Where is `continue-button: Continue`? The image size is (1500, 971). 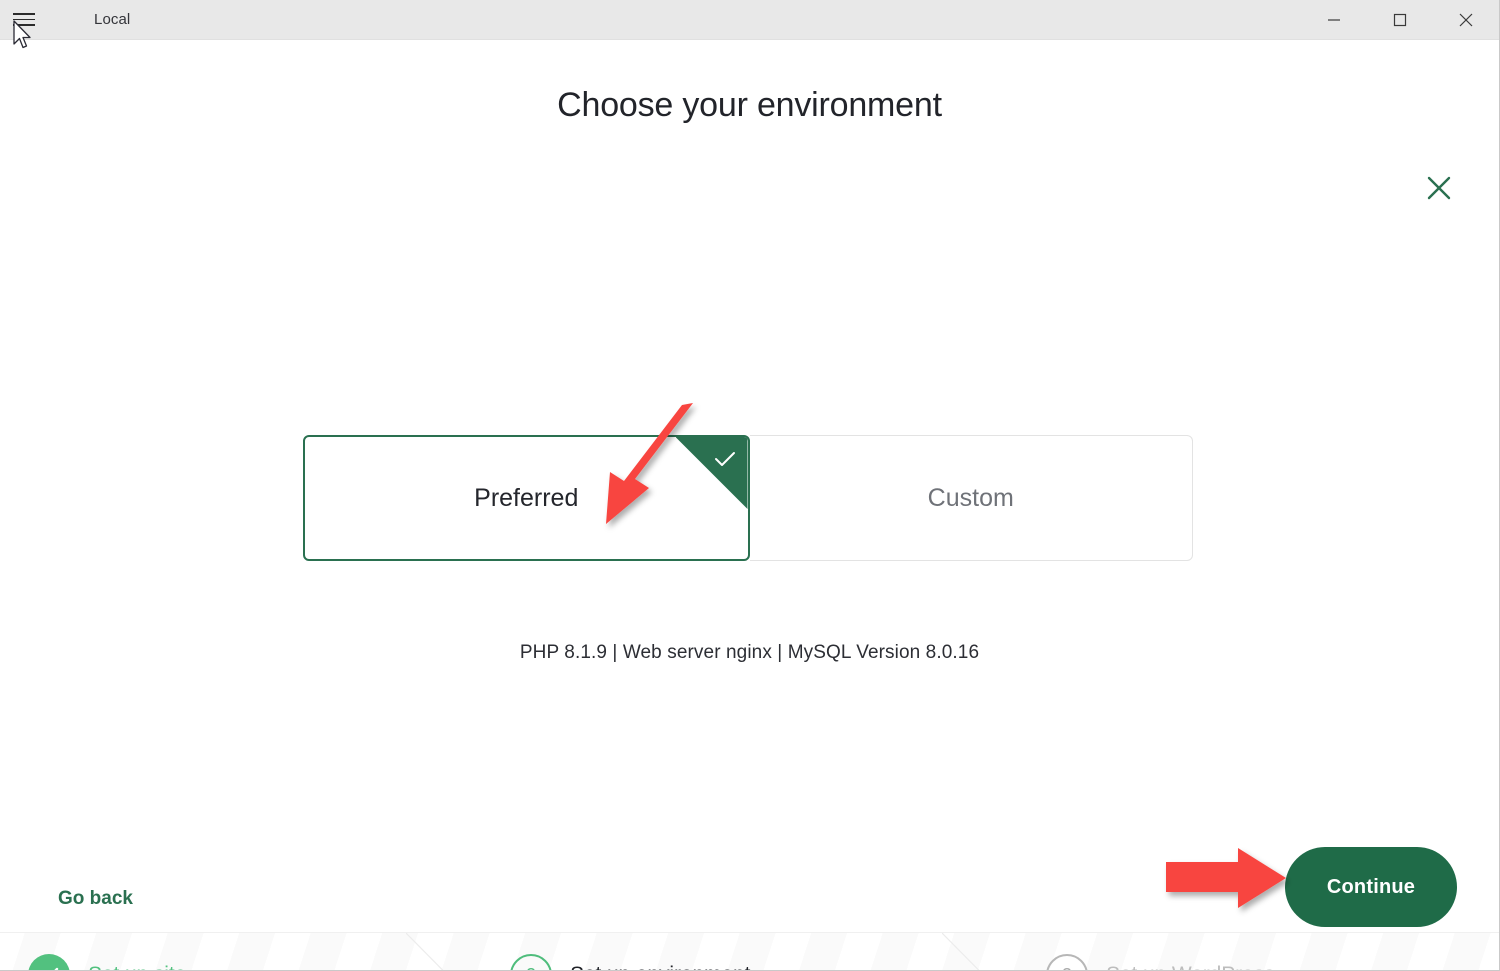
continue-button: Continue is located at coordinates (1371, 887).